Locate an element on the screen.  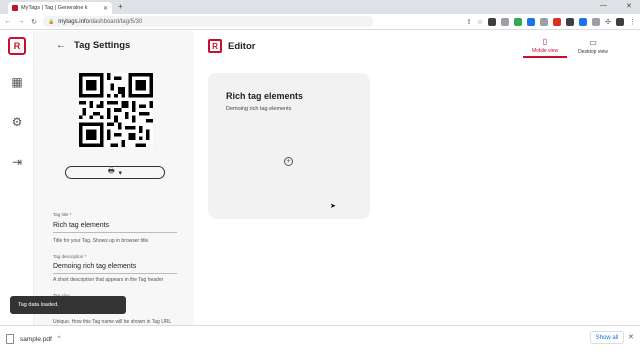
chevron-up-icon: ^ is located at coordinates (59, 339).